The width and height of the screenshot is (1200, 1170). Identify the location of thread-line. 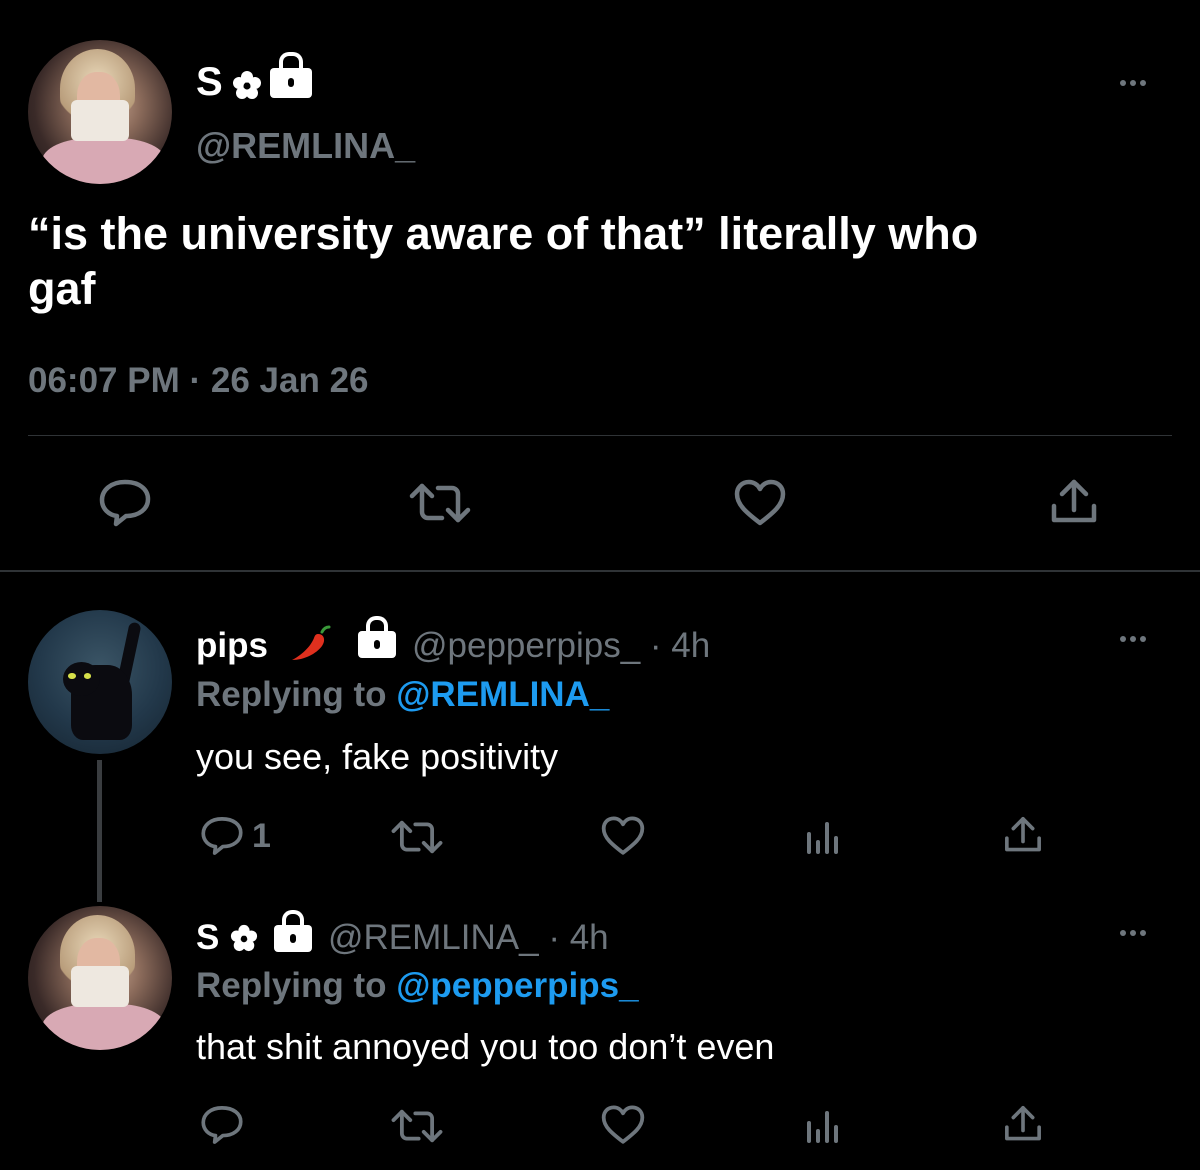
(99, 831).